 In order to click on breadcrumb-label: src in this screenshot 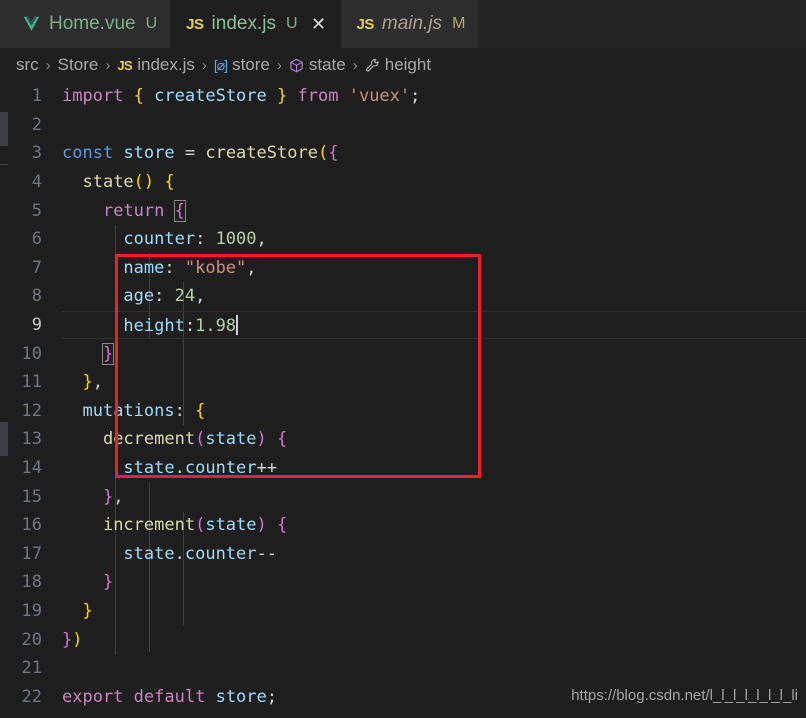, I will do `click(27, 64)`.